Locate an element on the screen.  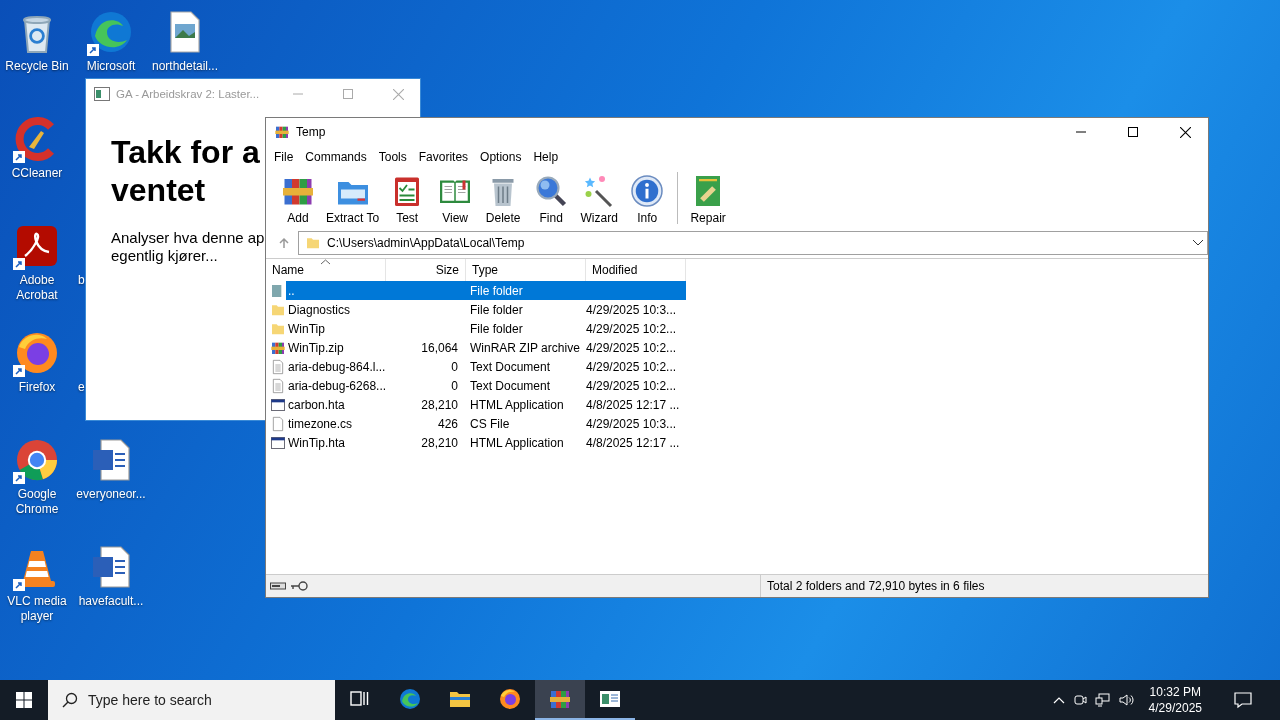
search-icon is located at coordinates (70, 700).